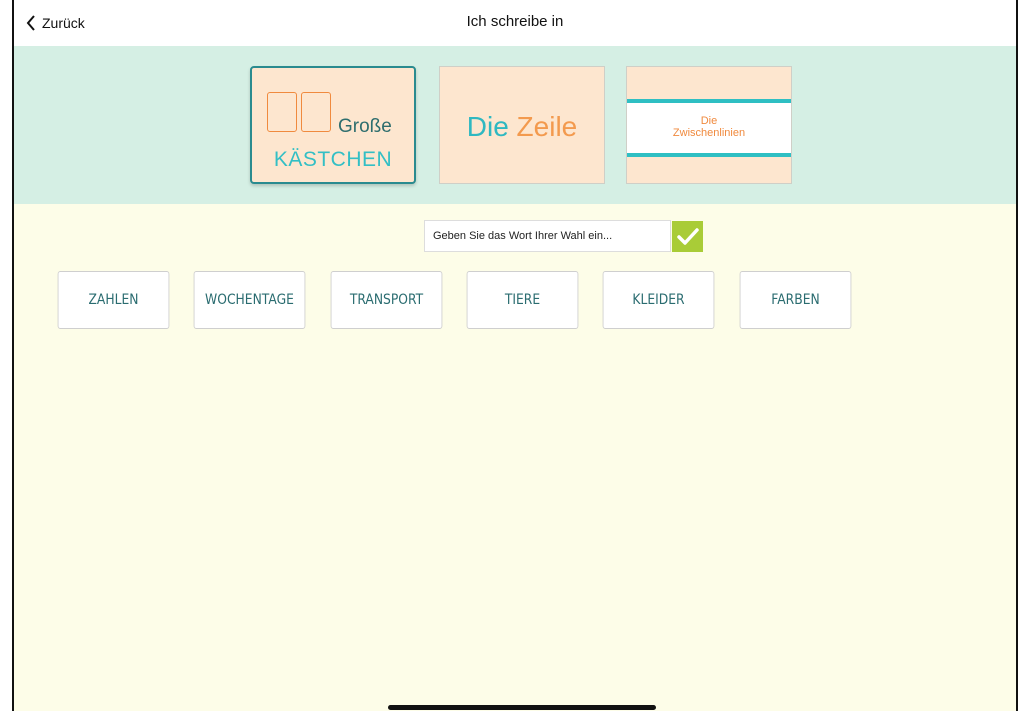 Image resolution: width=1033 pixels, height=711 pixels. Describe the element at coordinates (386, 300) in the screenshot. I see `category-transport: TRANSPORT` at that location.